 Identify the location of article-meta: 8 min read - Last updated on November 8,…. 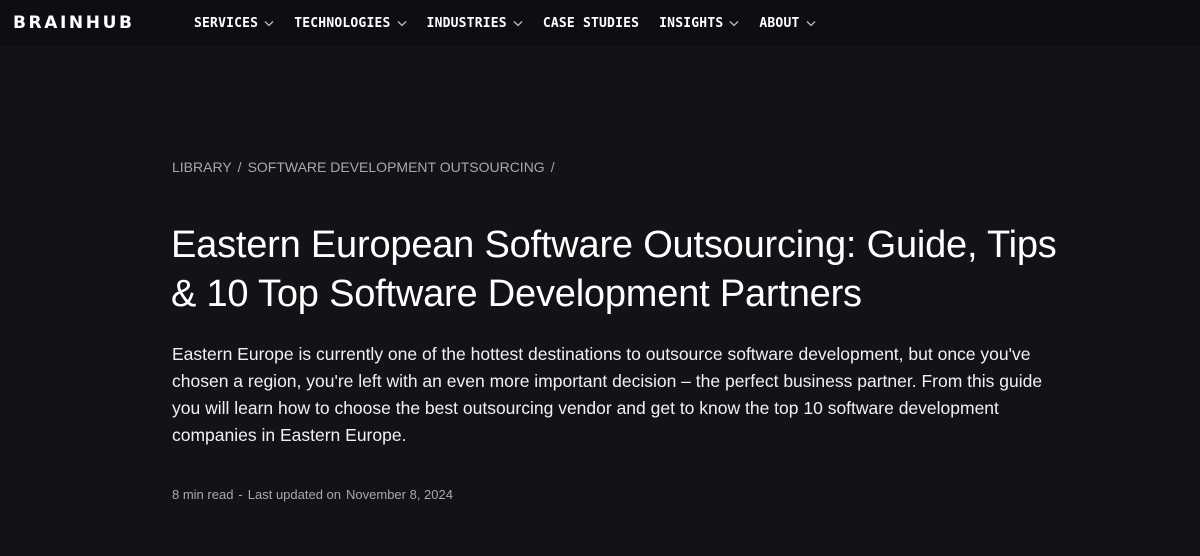
(312, 494).